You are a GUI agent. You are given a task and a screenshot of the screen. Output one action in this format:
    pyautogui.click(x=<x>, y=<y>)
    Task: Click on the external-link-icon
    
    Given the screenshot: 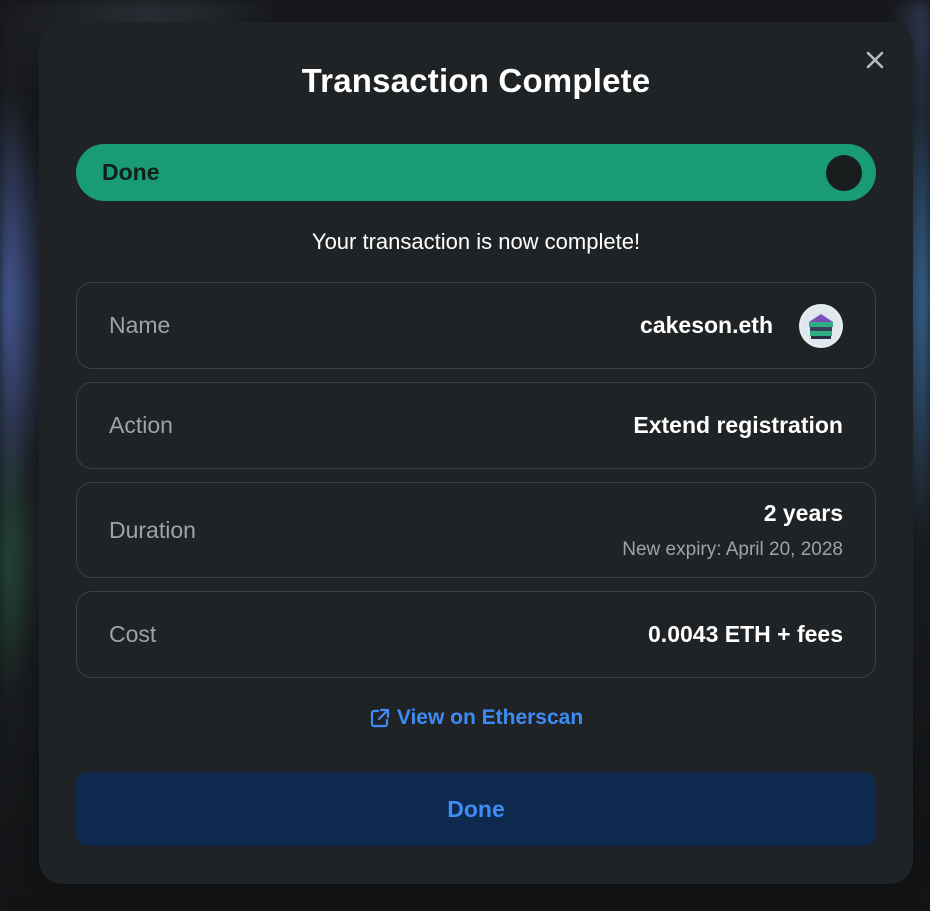 What is the action you would take?
    pyautogui.click(x=379, y=718)
    